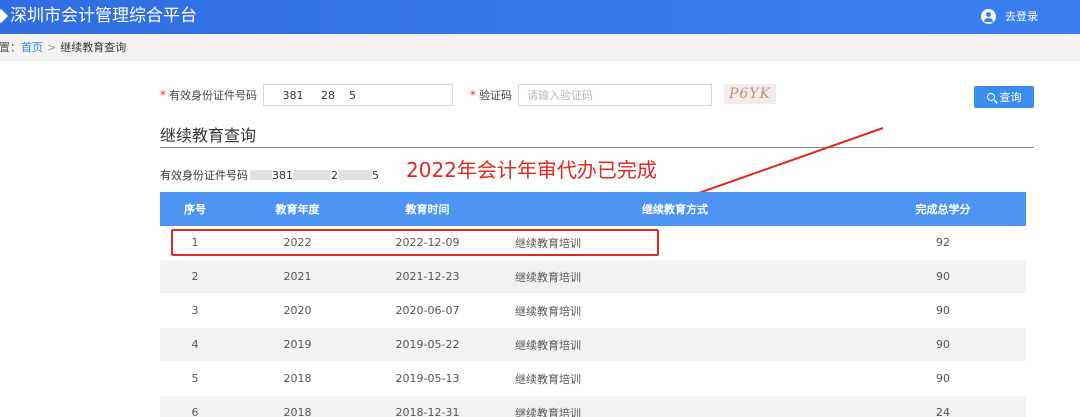  Describe the element at coordinates (427, 242) in the screenshot. I see `cell-date: 2022-12-09` at that location.